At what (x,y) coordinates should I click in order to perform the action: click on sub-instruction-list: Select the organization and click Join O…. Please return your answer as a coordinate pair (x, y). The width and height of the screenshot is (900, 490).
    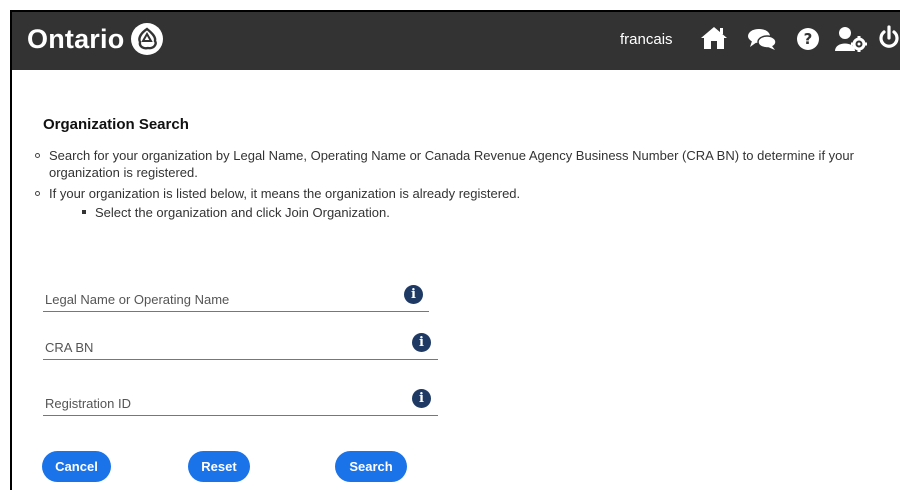
    Looking at the image, I should click on (465, 212).